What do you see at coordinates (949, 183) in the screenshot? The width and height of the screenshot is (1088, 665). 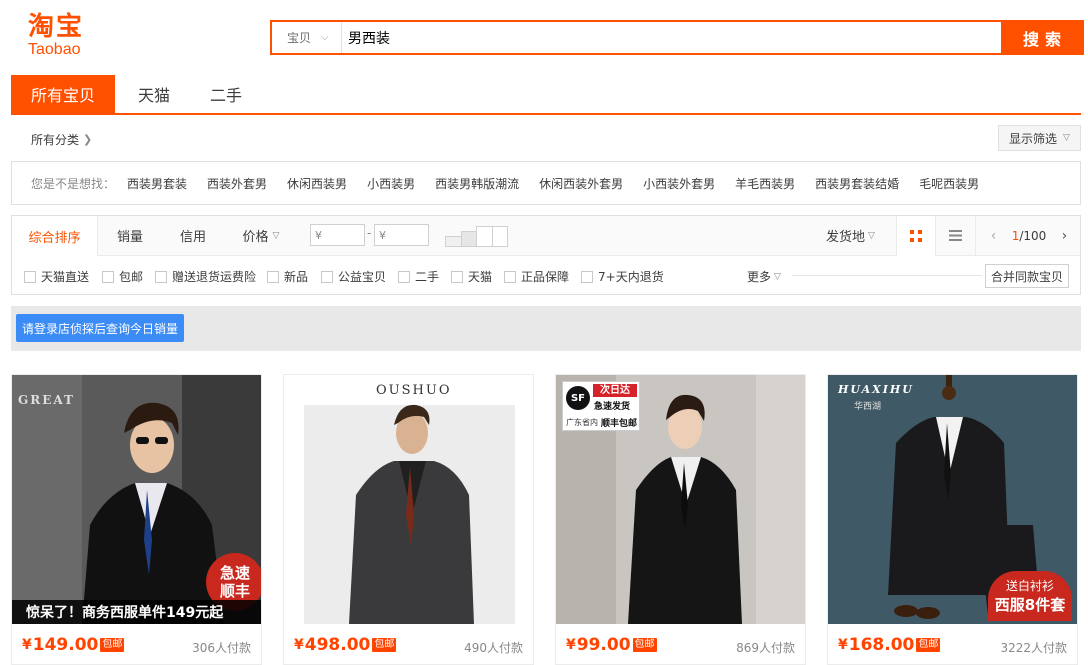 I see `suggestion-keyword: 毛呢西装男` at bounding box center [949, 183].